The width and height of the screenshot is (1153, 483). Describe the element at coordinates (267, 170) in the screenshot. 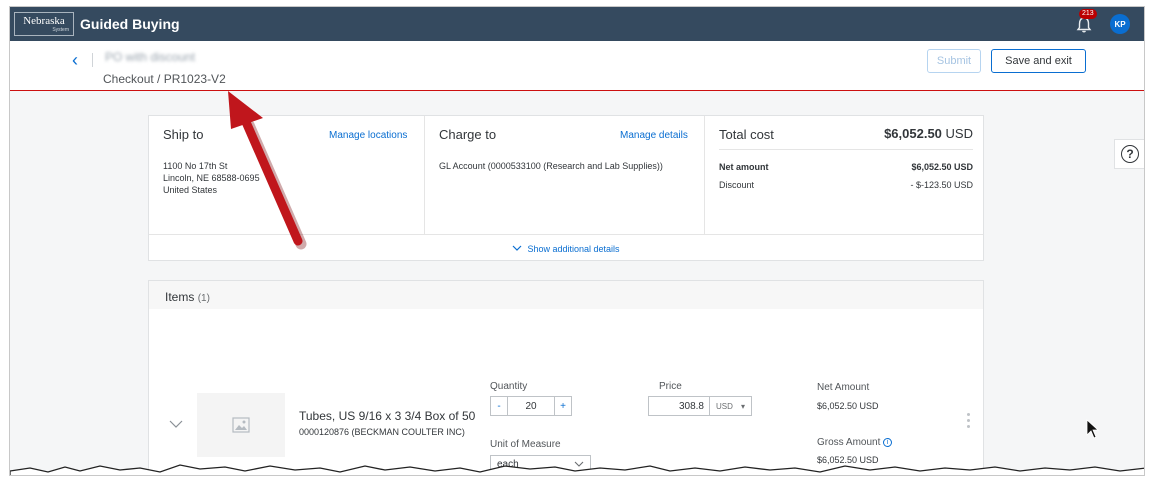

I see `annotation-arrow-icon` at that location.